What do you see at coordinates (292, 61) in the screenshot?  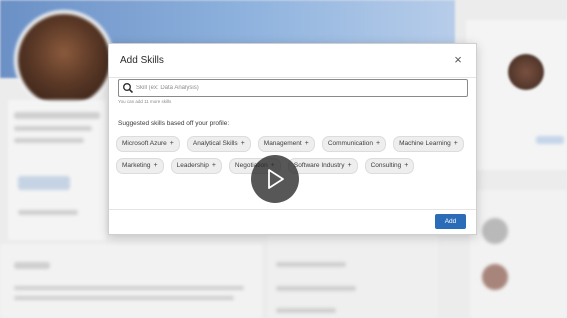 I see `modal-header: Add Skills ×` at bounding box center [292, 61].